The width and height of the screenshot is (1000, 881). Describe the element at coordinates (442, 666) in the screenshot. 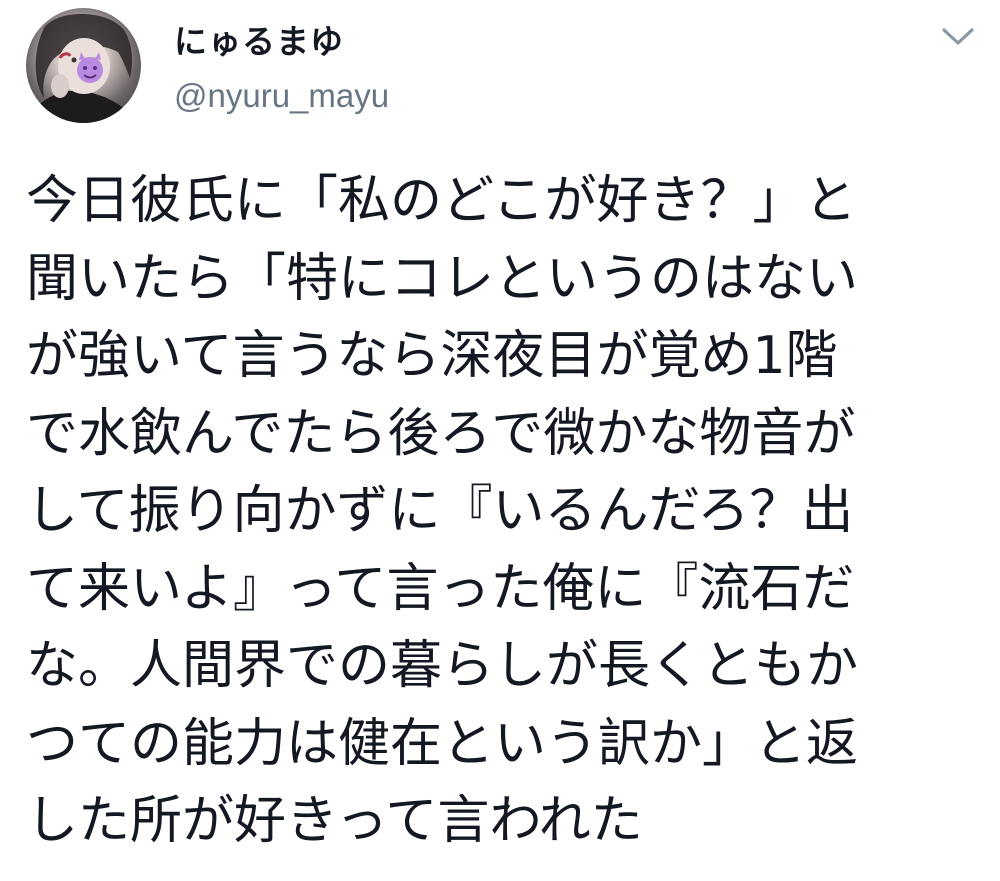

I see `tweet-text-line: な。人間界での暮らしが長くともか` at that location.